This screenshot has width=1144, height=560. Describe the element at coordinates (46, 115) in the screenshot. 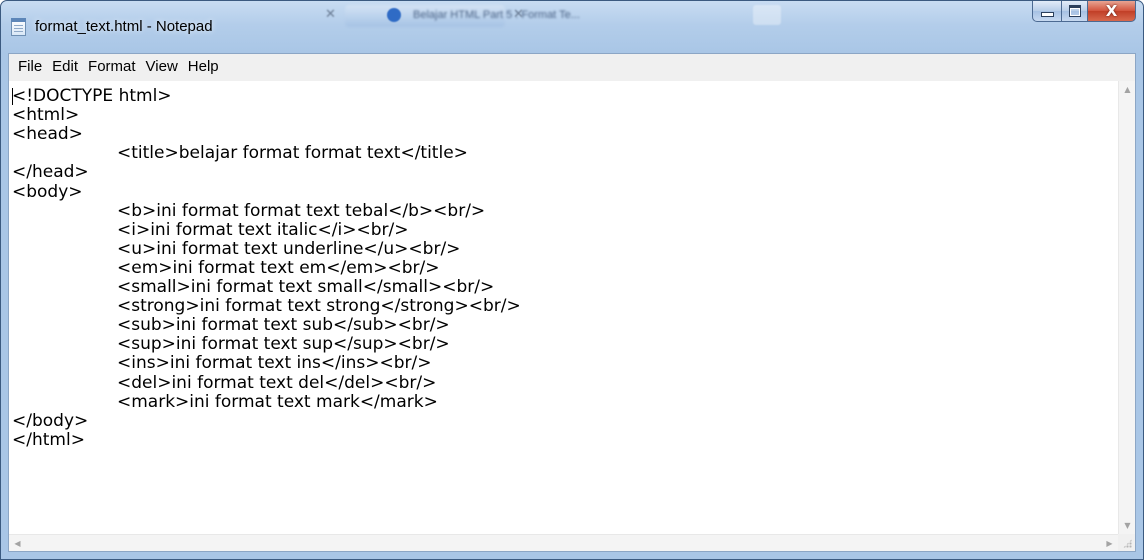

I see `code-line: <html>` at that location.